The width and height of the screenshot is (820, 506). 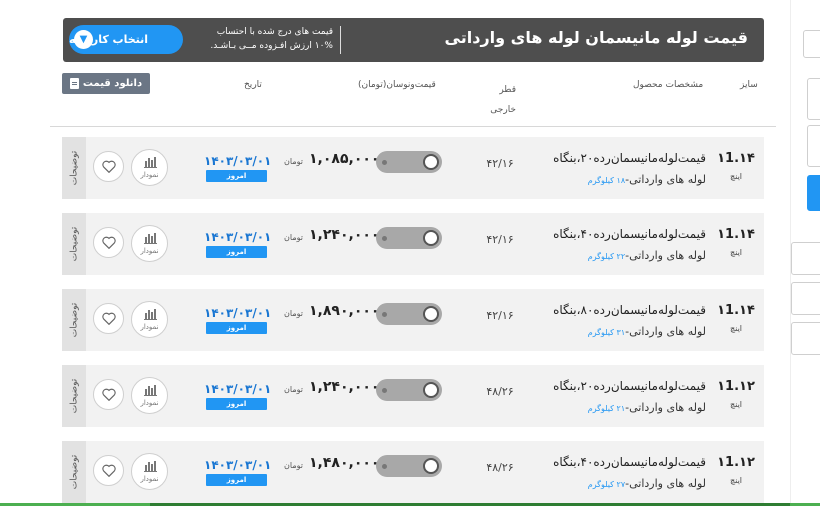 What do you see at coordinates (621, 256) in the screenshot?
I see `weight-value: ۲۲` at bounding box center [621, 256].